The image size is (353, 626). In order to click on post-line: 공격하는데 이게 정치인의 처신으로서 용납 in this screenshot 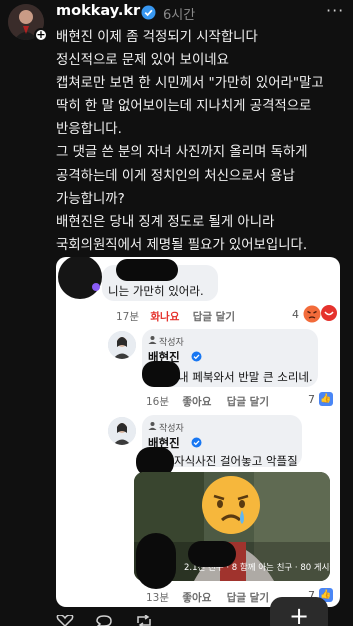, I will do `click(175, 176)`.